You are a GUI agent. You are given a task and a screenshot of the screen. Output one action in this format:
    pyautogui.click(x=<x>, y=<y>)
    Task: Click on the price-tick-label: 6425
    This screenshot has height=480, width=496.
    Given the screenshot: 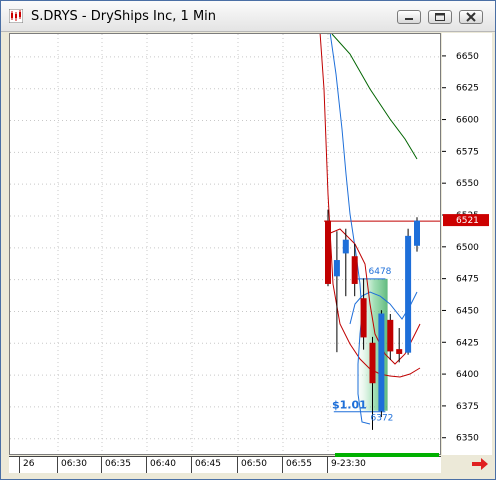 What is the action you would take?
    pyautogui.click(x=467, y=343)
    